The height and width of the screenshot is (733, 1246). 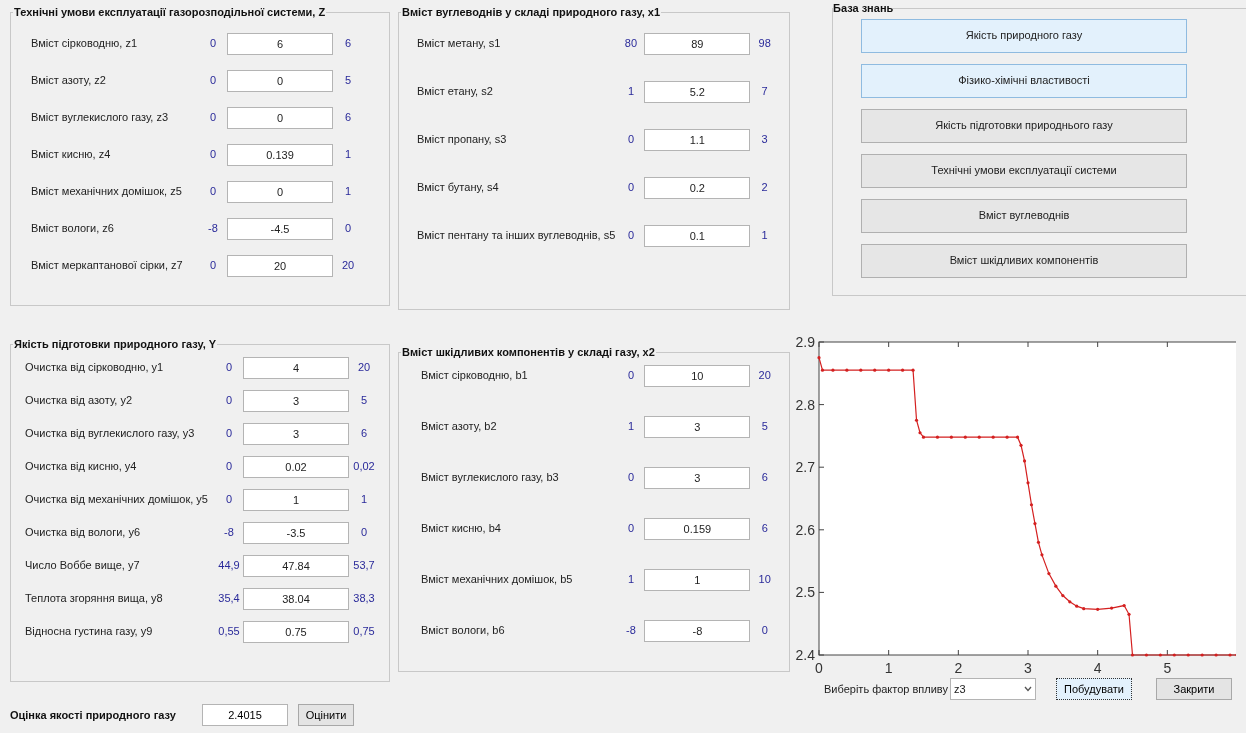 What do you see at coordinates (697, 630) in the screenshot?
I see `value-field: -8` at bounding box center [697, 630].